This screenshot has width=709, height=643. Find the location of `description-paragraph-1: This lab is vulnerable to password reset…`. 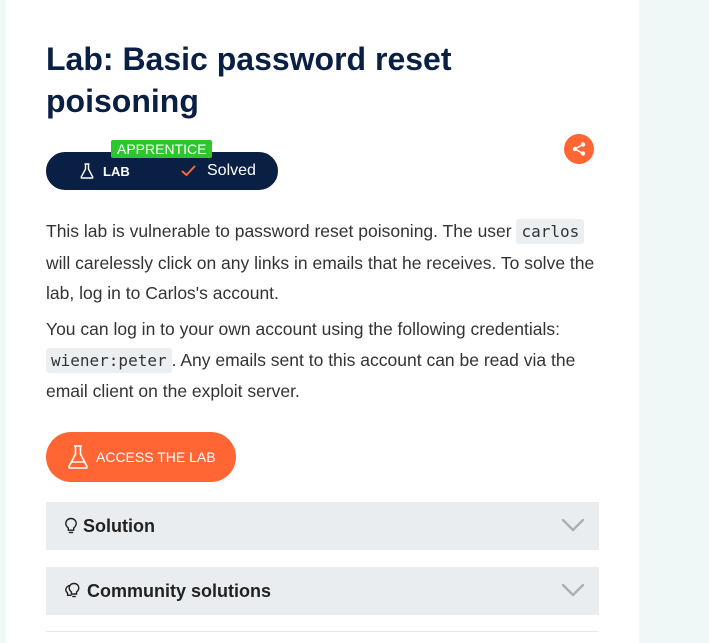

description-paragraph-1: This lab is vulnerable to password reset… is located at coordinates (322, 262).